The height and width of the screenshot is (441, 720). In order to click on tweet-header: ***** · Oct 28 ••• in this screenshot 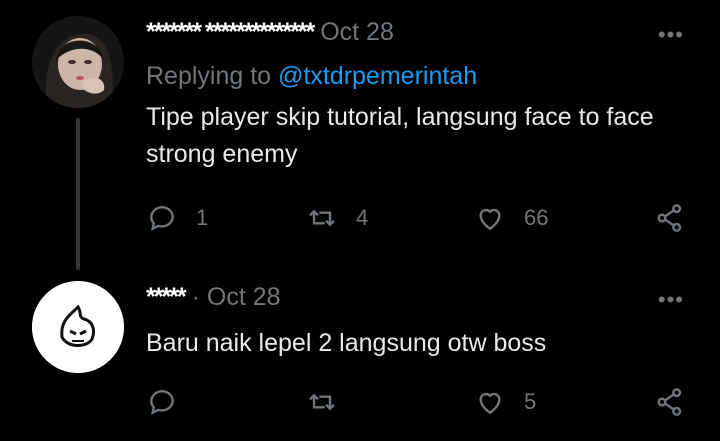, I will do `click(423, 303)`.